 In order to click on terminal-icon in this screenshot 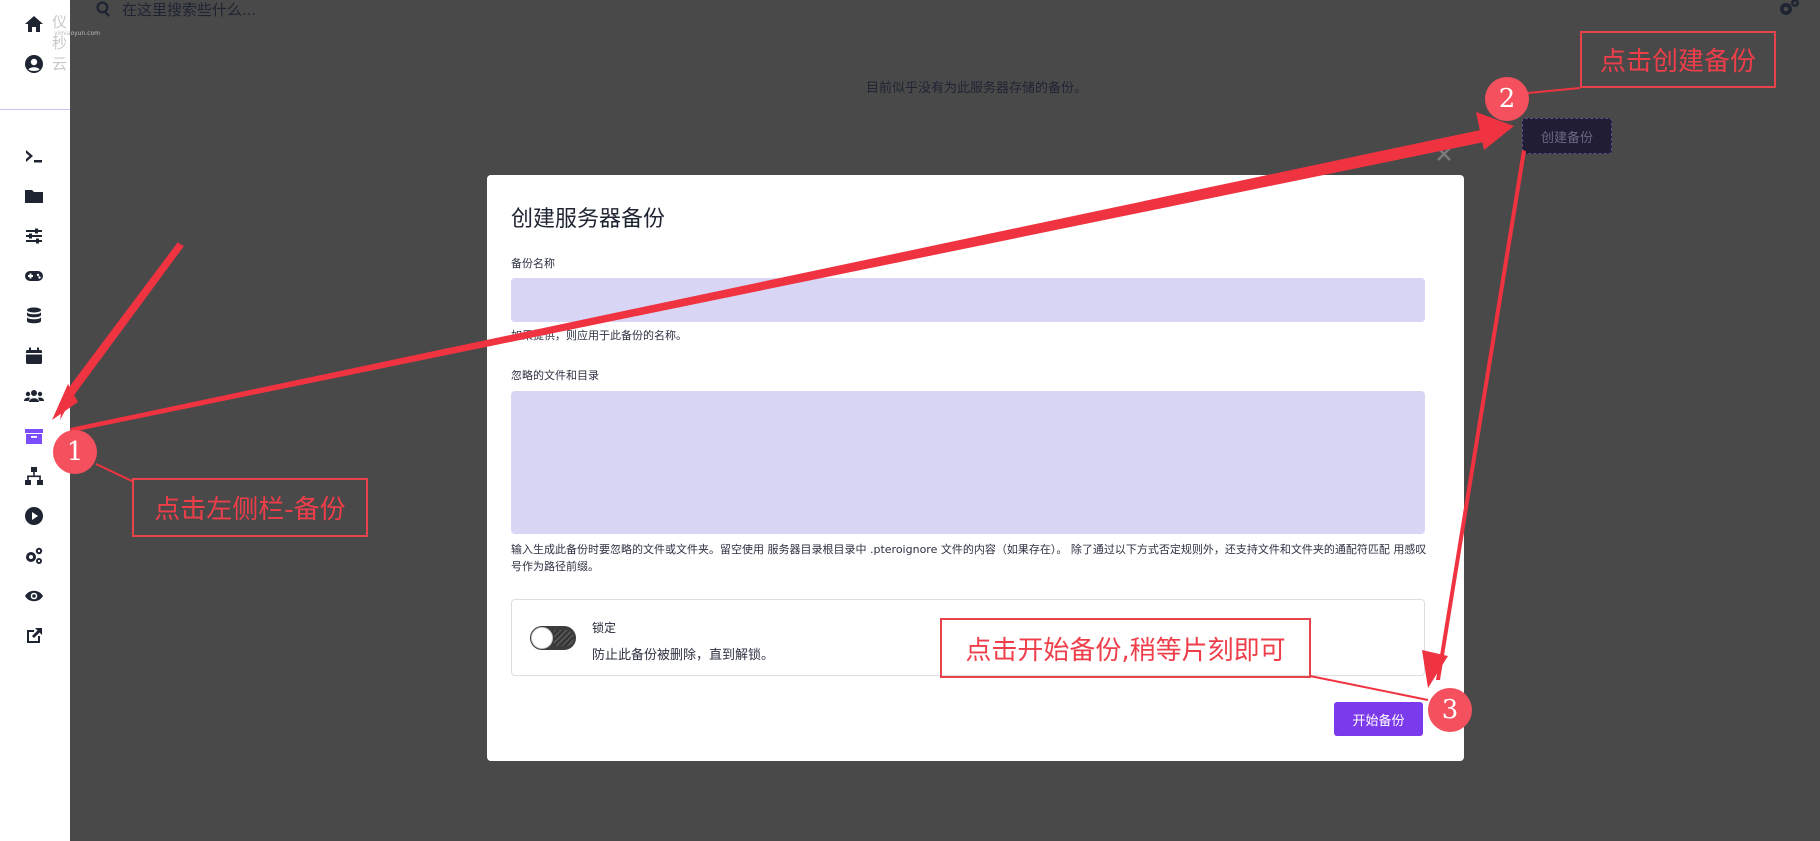, I will do `click(34, 156)`.